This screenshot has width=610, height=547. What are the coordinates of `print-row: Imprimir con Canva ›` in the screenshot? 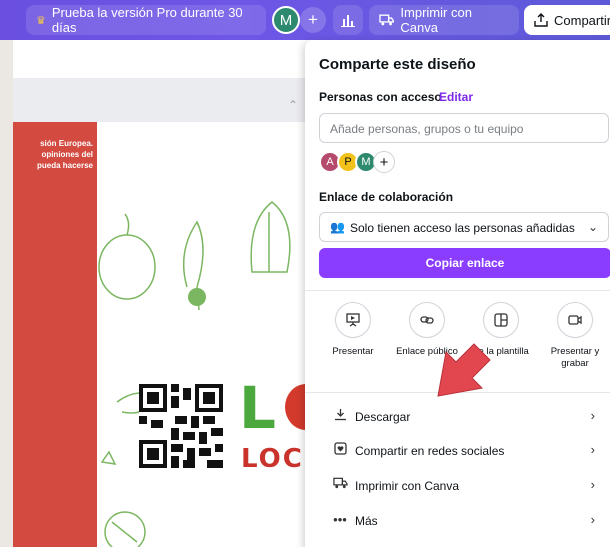 It's located at (457, 486).